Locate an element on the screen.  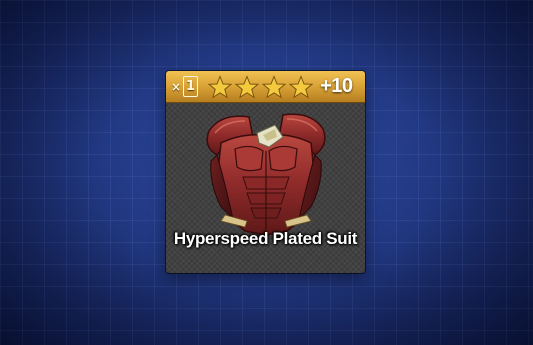
star-rating is located at coordinates (260, 86).